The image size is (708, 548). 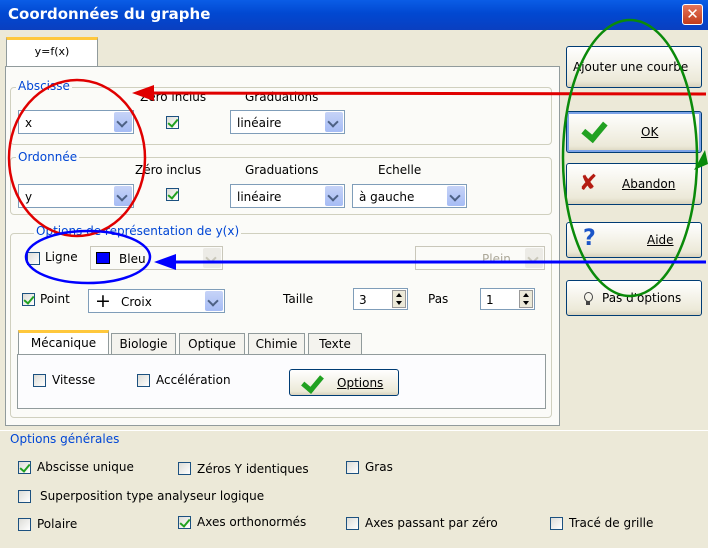 I want to click on abscisse-grad-label: Graduations, so click(x=282, y=97).